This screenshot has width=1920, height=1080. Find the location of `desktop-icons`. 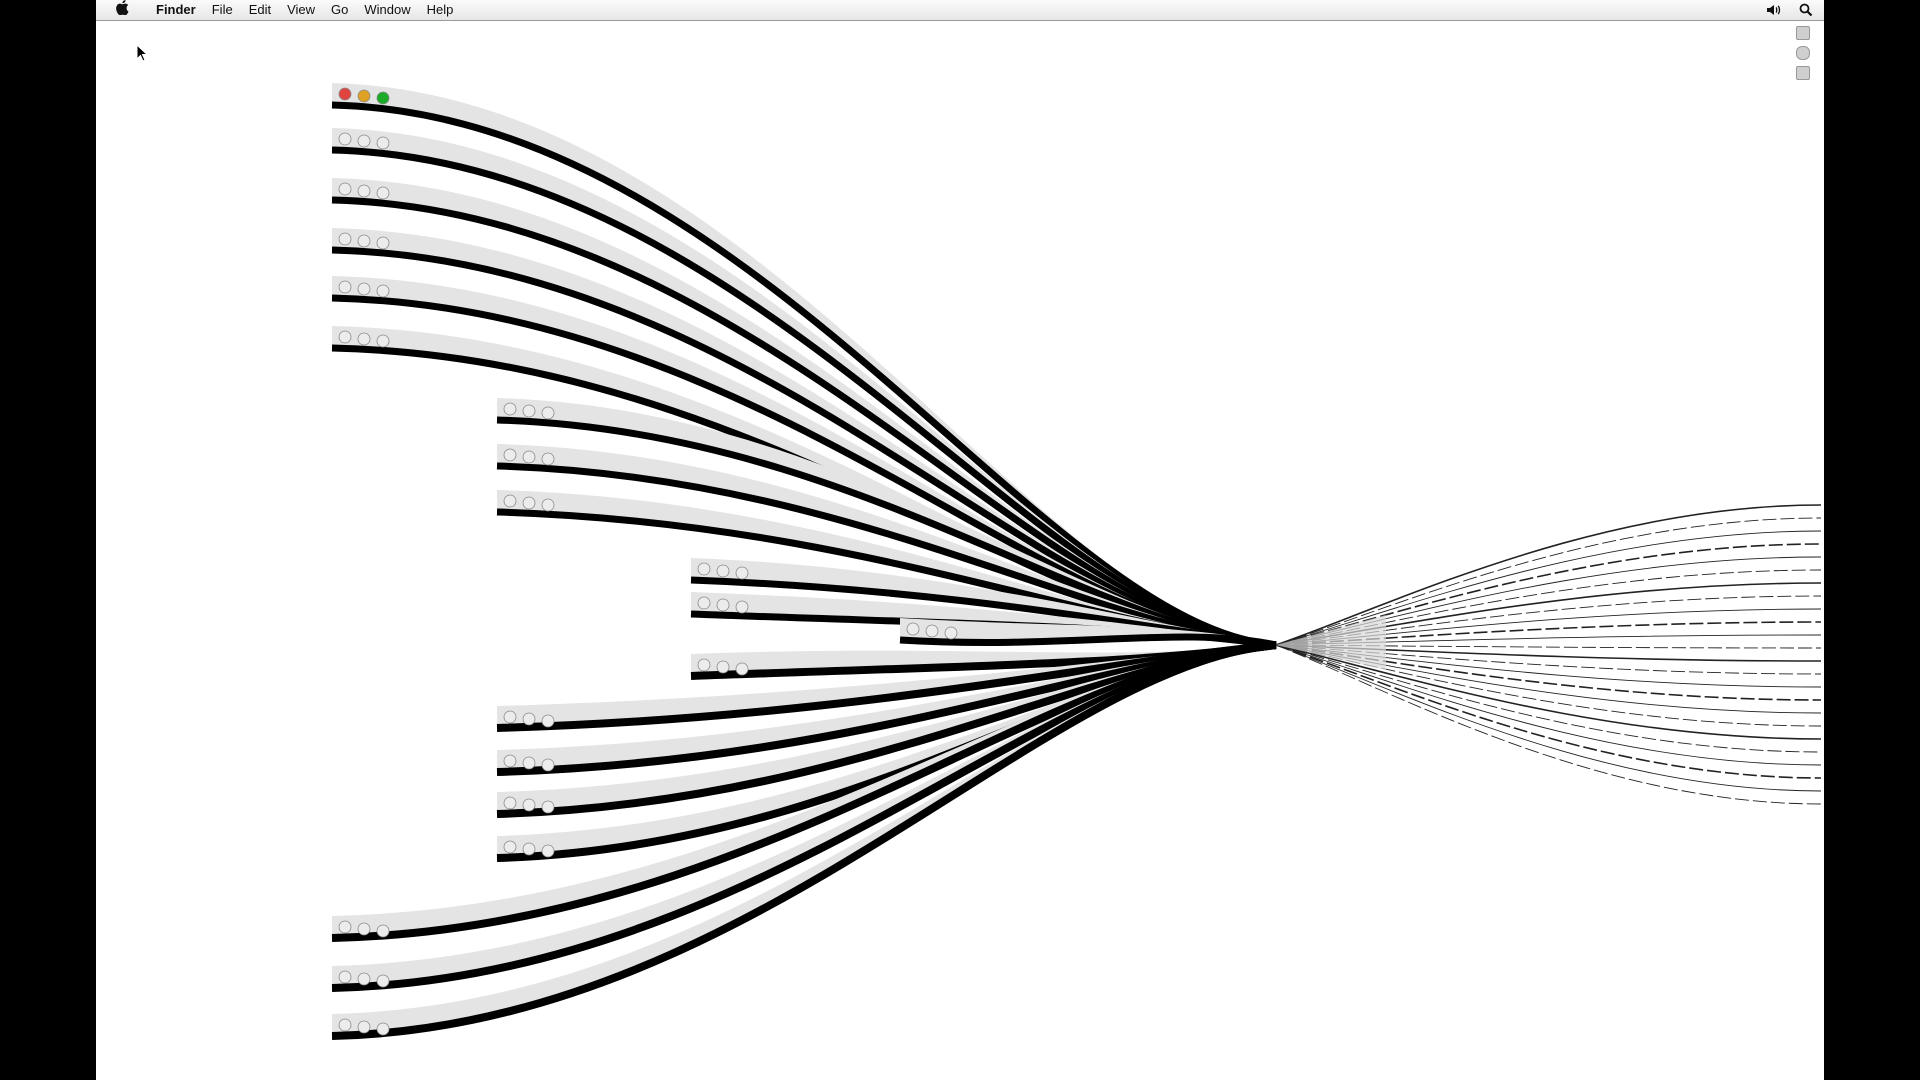

desktop-icons is located at coordinates (1803, 53).